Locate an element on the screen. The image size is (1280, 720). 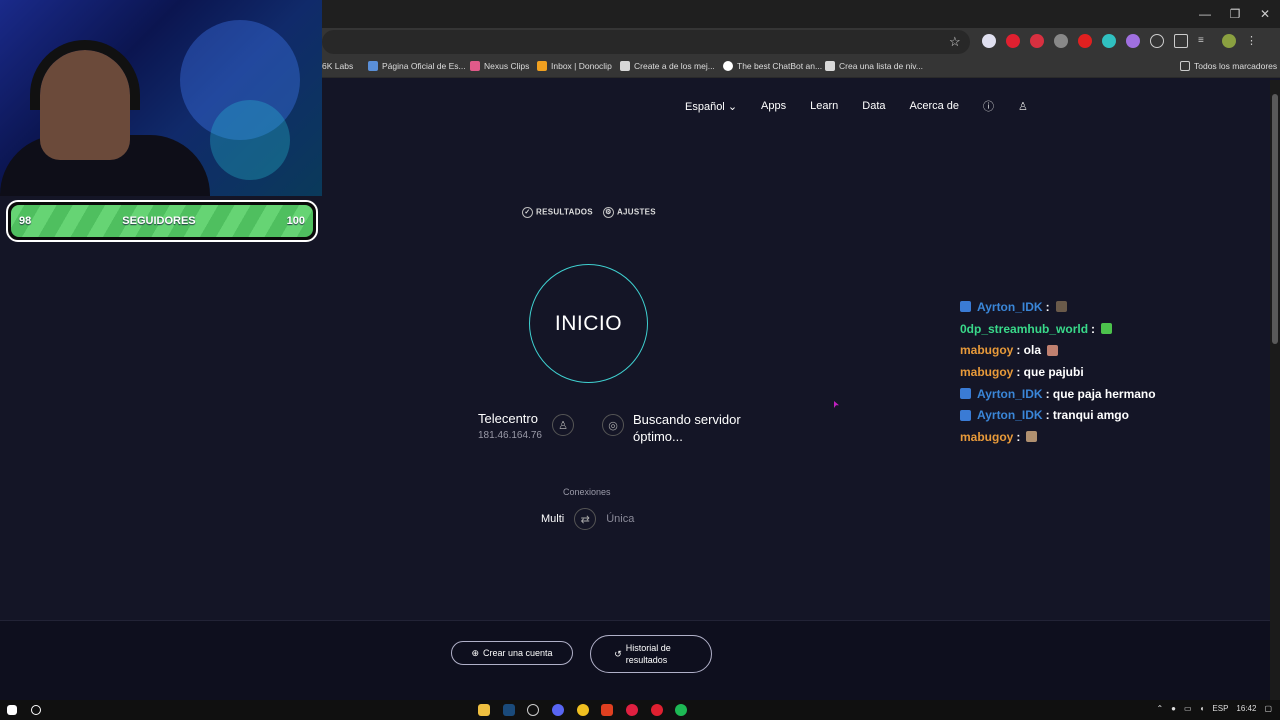
profile-avatar is located at coordinates (1229, 41).